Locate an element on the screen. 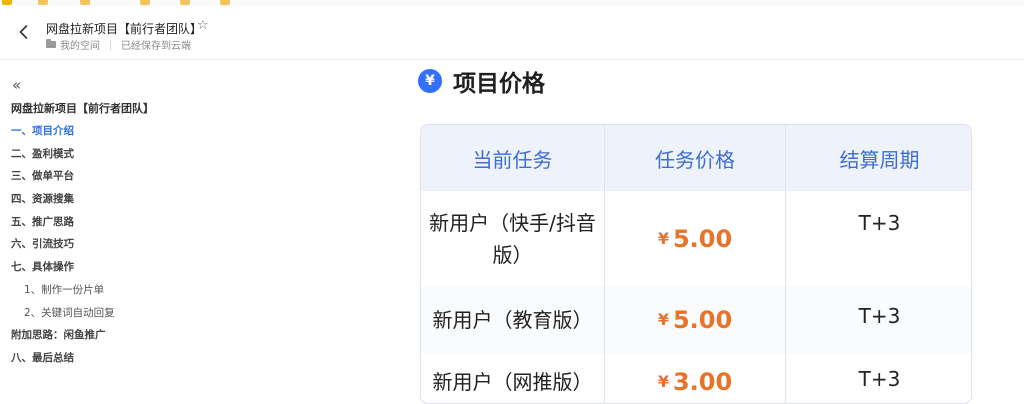  save-status: 已经保存到云端 is located at coordinates (156, 46).